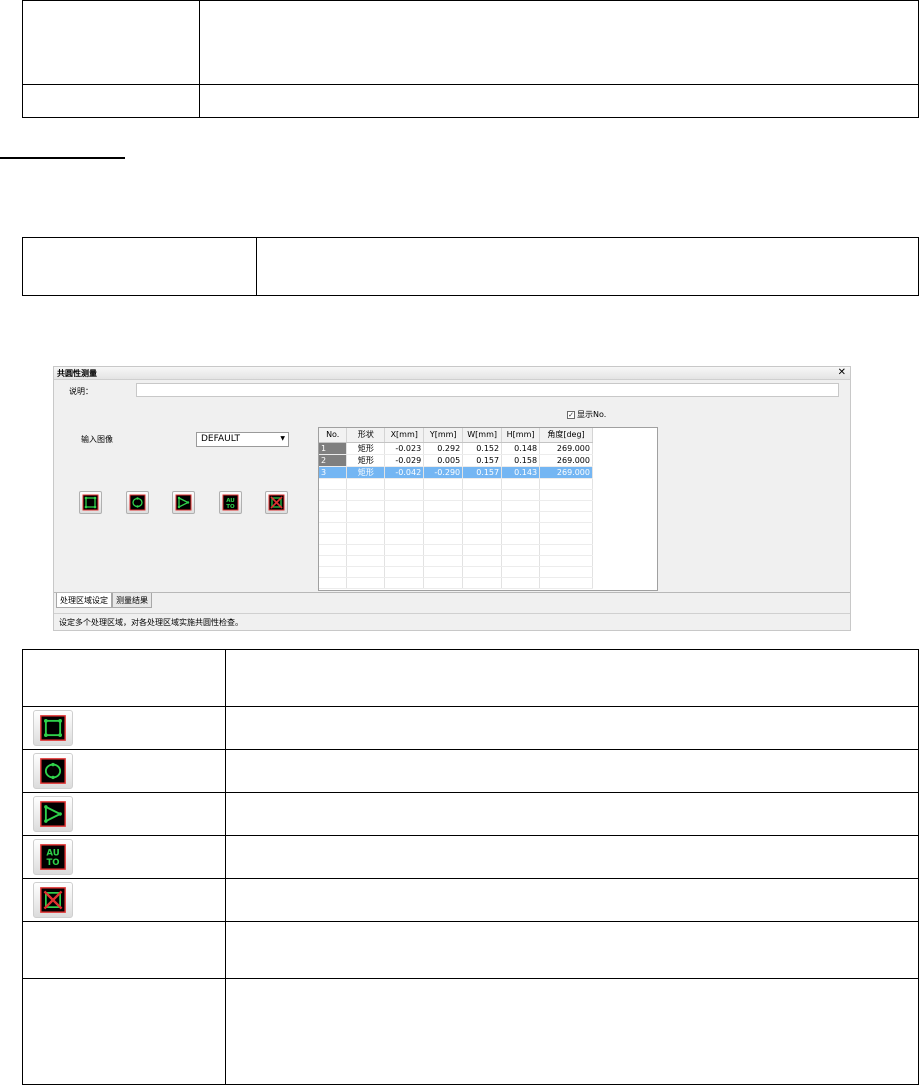 The image size is (919, 1088). I want to click on tab-measurement-results: 测量结果, so click(132, 600).